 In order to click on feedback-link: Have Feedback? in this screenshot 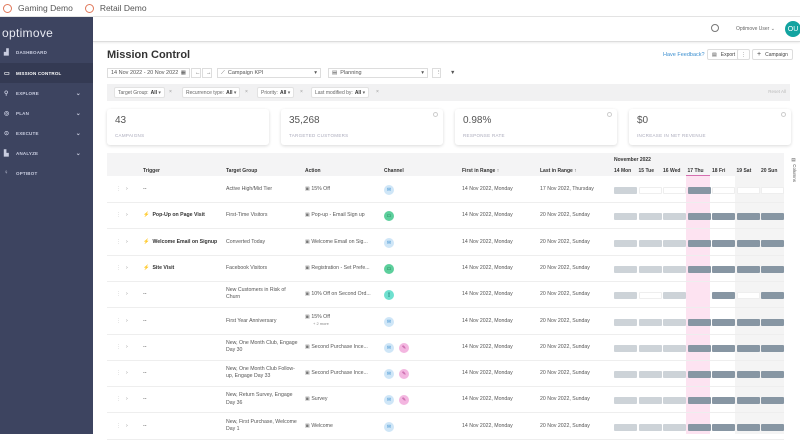, I will do `click(684, 55)`.